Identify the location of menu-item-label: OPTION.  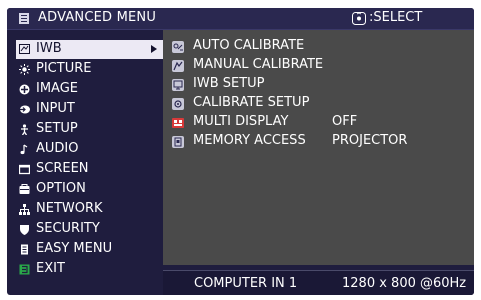
(61, 188).